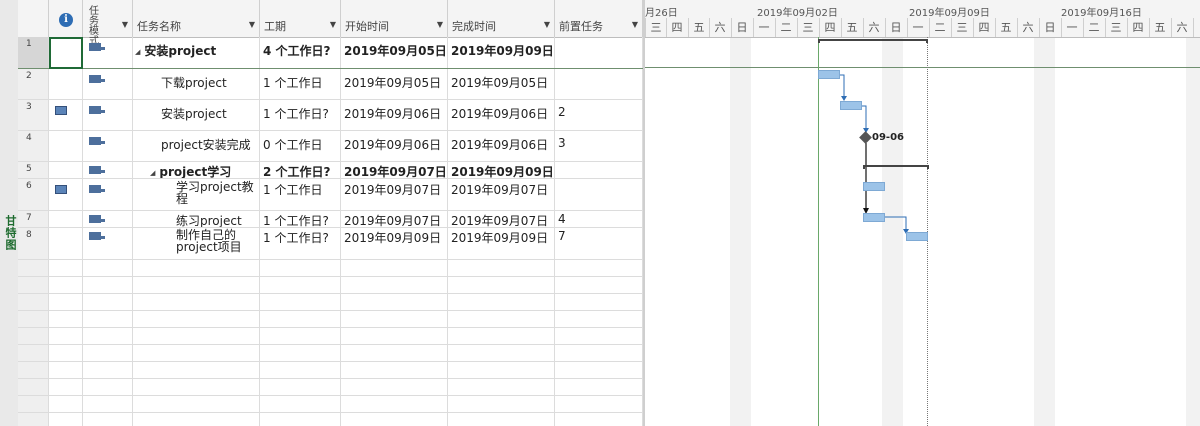 Image resolution: width=1200 pixels, height=426 pixels. I want to click on column-header-indicators: i, so click(66, 18).